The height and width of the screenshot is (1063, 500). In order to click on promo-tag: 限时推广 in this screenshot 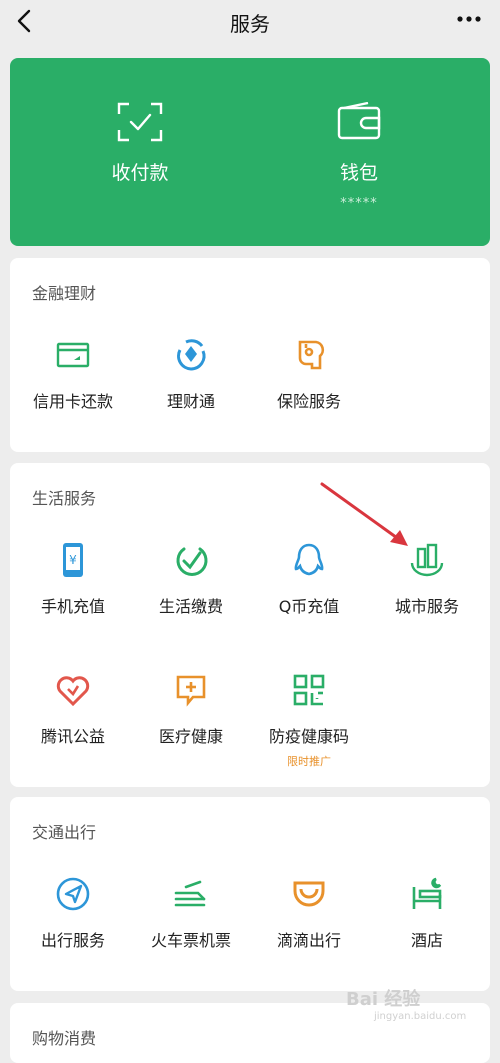, I will do `click(309, 761)`.